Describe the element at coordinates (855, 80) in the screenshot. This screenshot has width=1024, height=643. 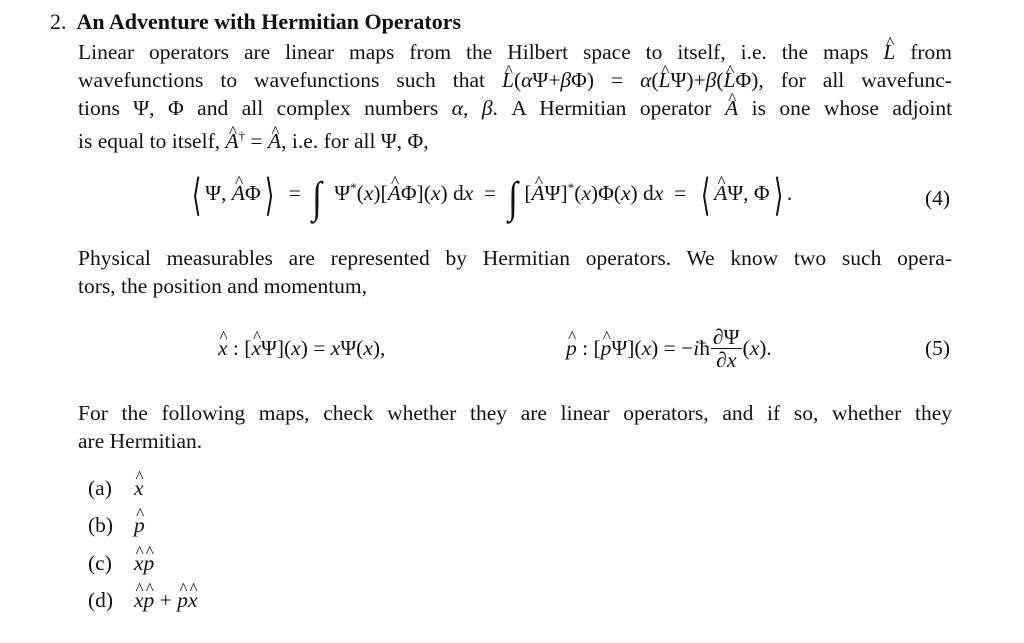
I see `intro-line-2-tail: , for all wavefunc-` at that location.